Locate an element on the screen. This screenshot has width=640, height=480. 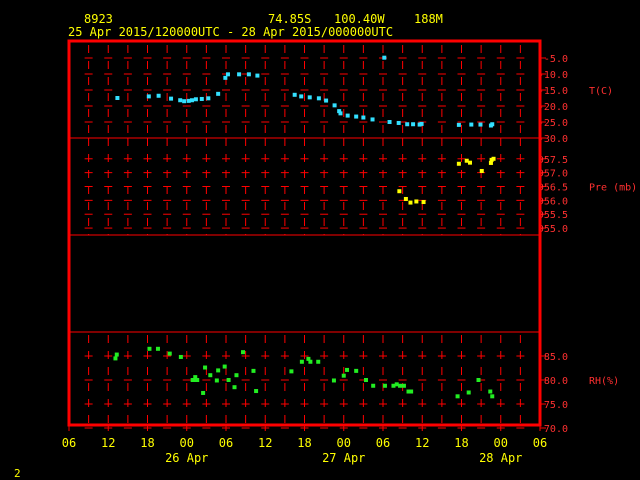
y-tick-label: -10.0 is located at coordinates (553, 75).